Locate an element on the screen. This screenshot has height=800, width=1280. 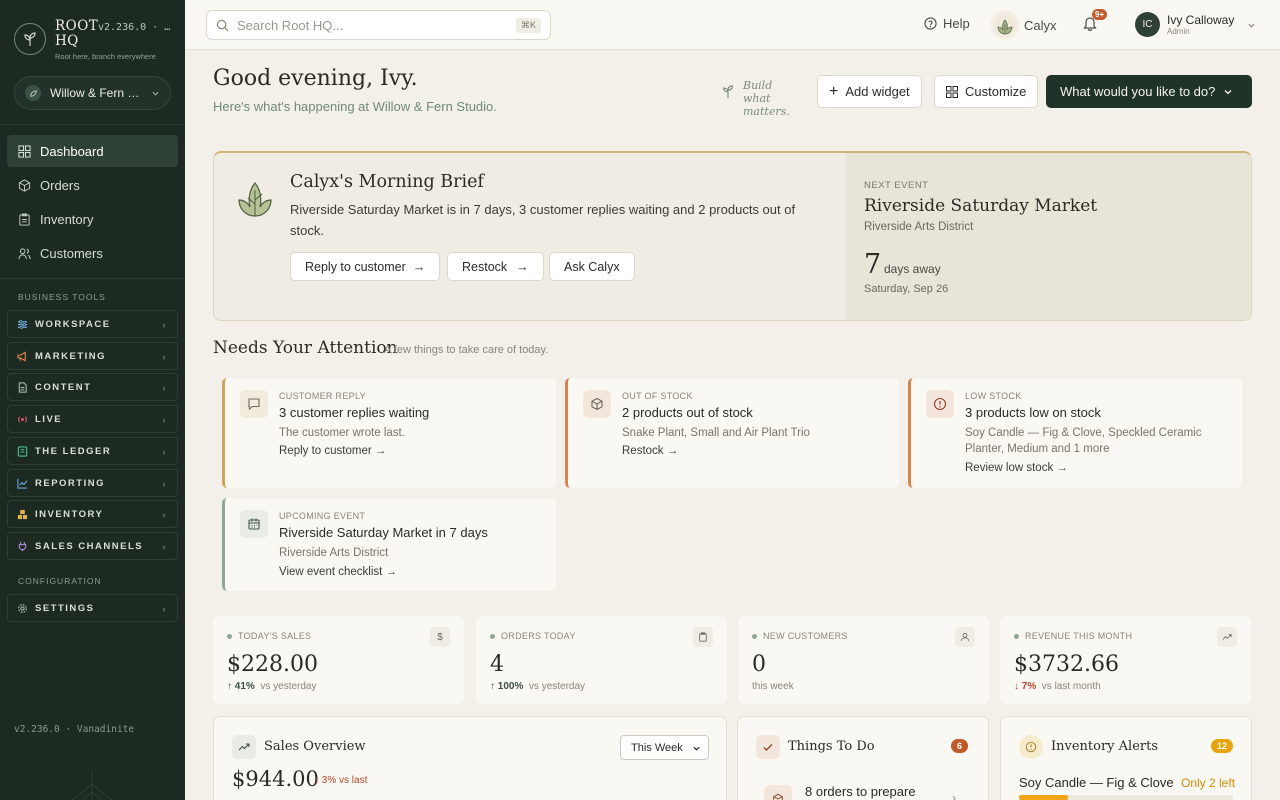
nav-orders: Orders is located at coordinates (92, 185).